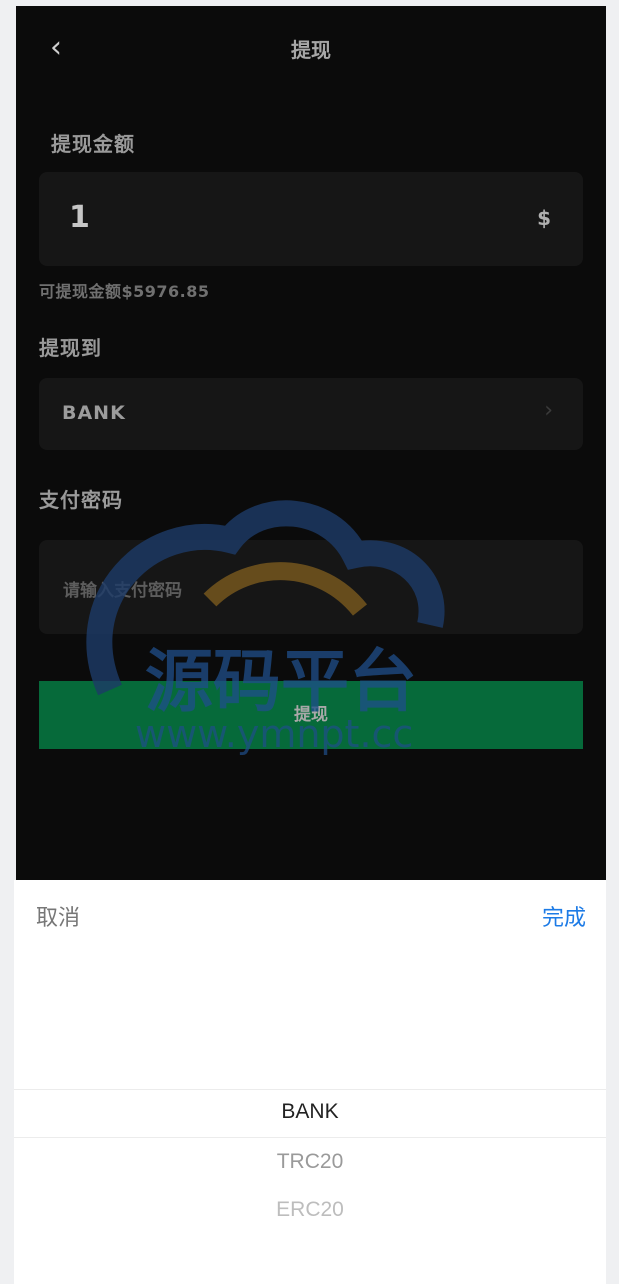 This screenshot has height=1284, width=619. Describe the element at coordinates (548, 410) in the screenshot. I see `chevron-right-icon: ›` at that location.